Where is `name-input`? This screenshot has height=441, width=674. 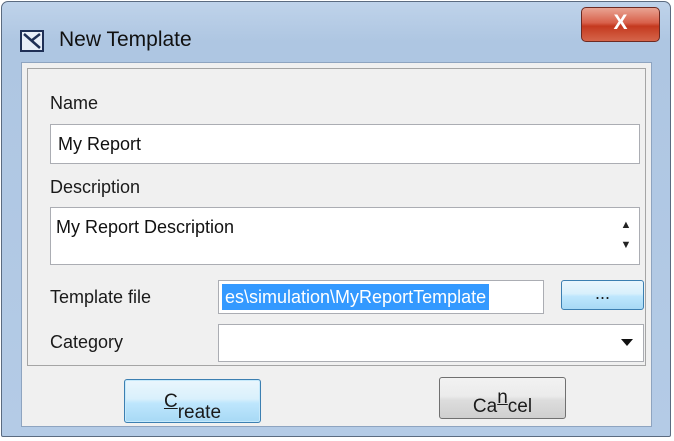 name-input is located at coordinates (343, 144).